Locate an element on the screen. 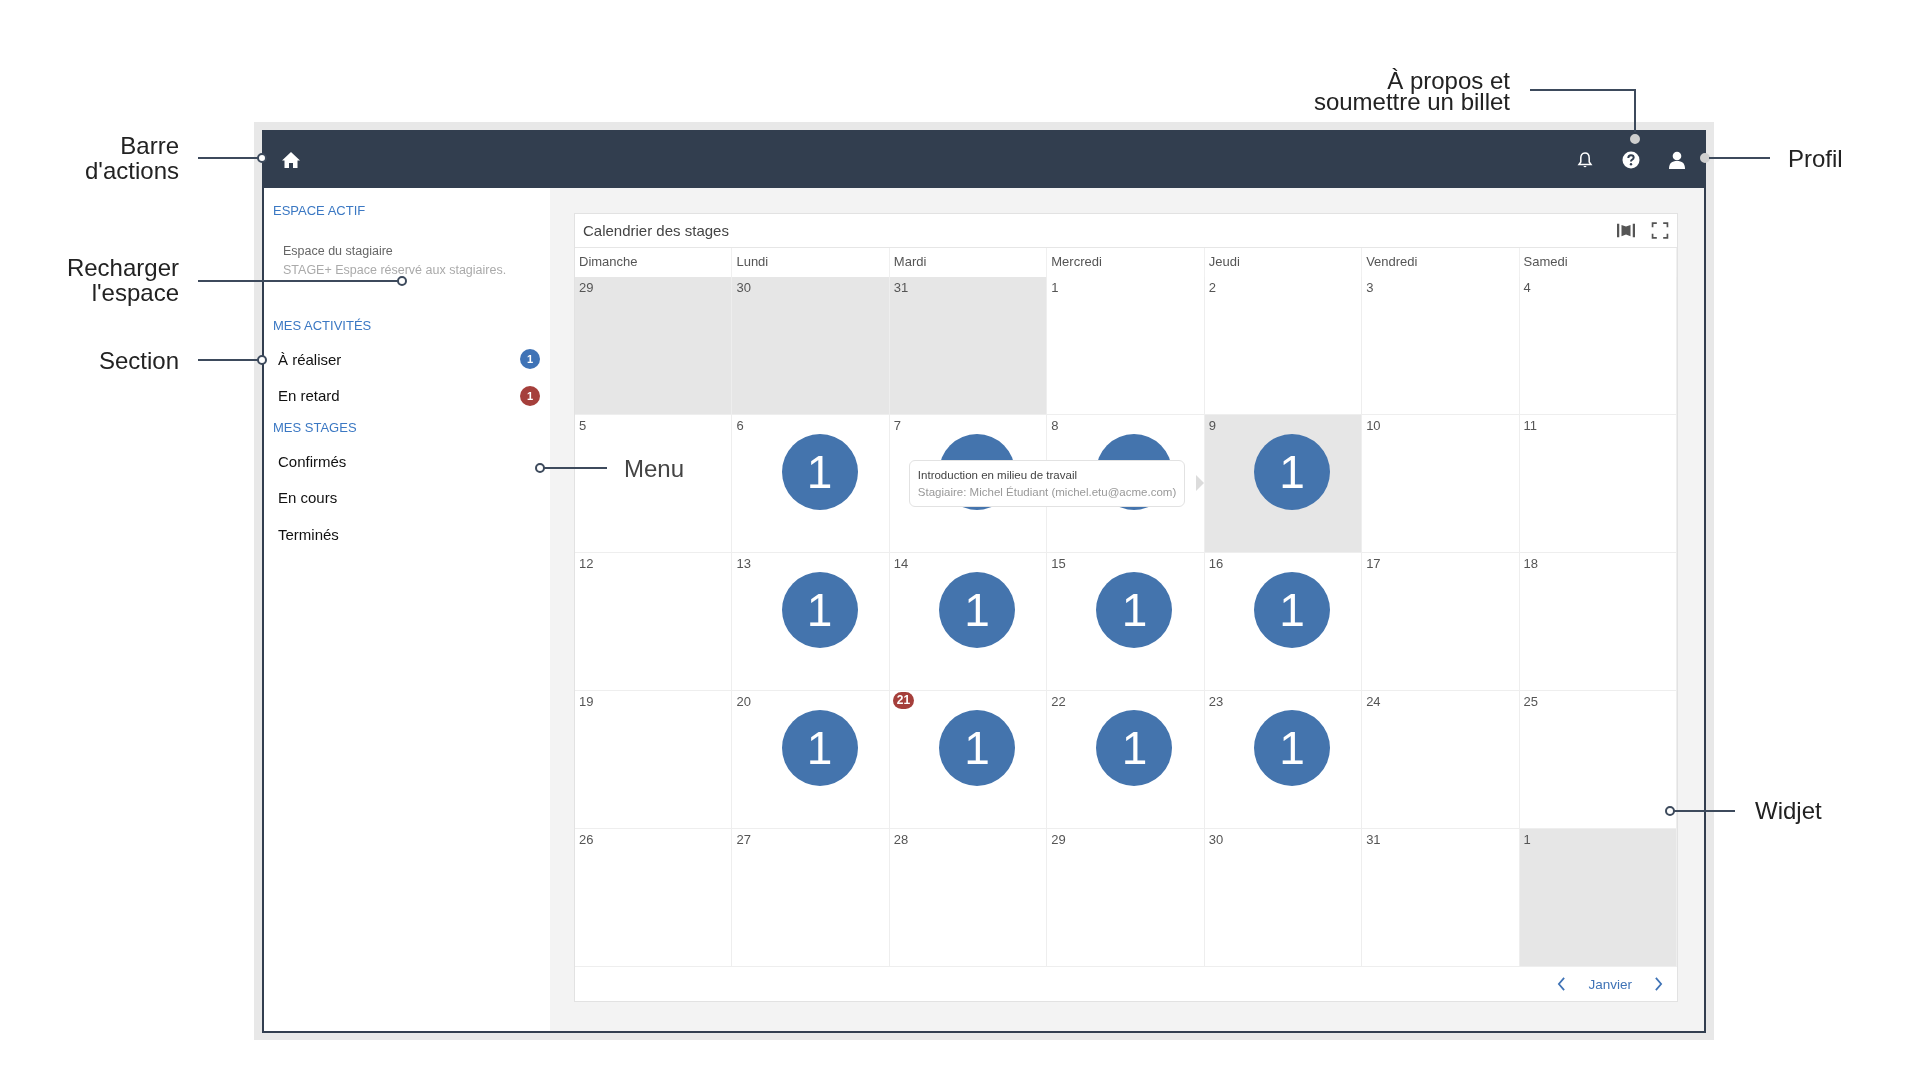 This screenshot has width=1920, height=1080. day-cell: 4 is located at coordinates (1598, 346).